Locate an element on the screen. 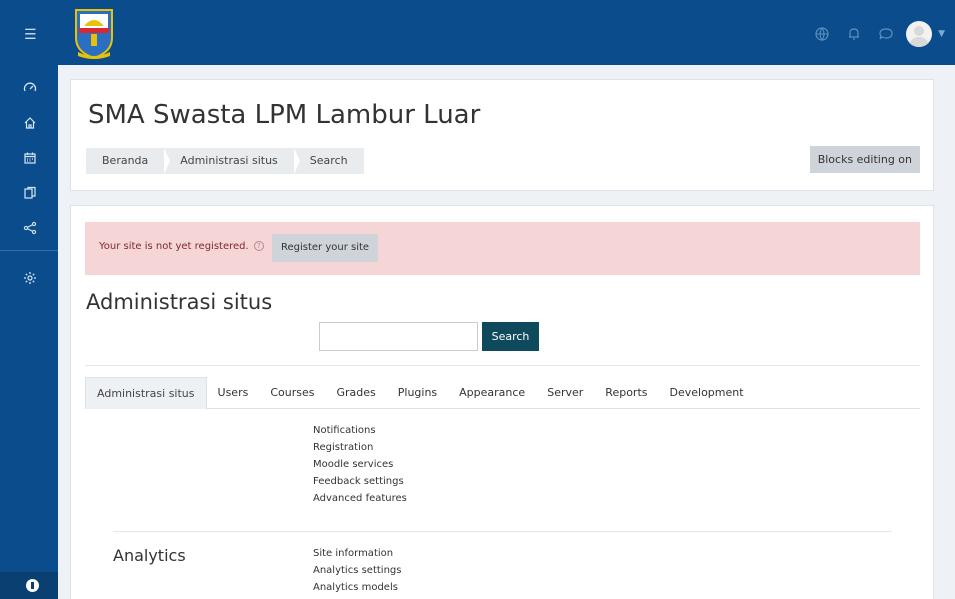 This screenshot has height=599, width=955. sidebar-divider is located at coordinates (29, 250).